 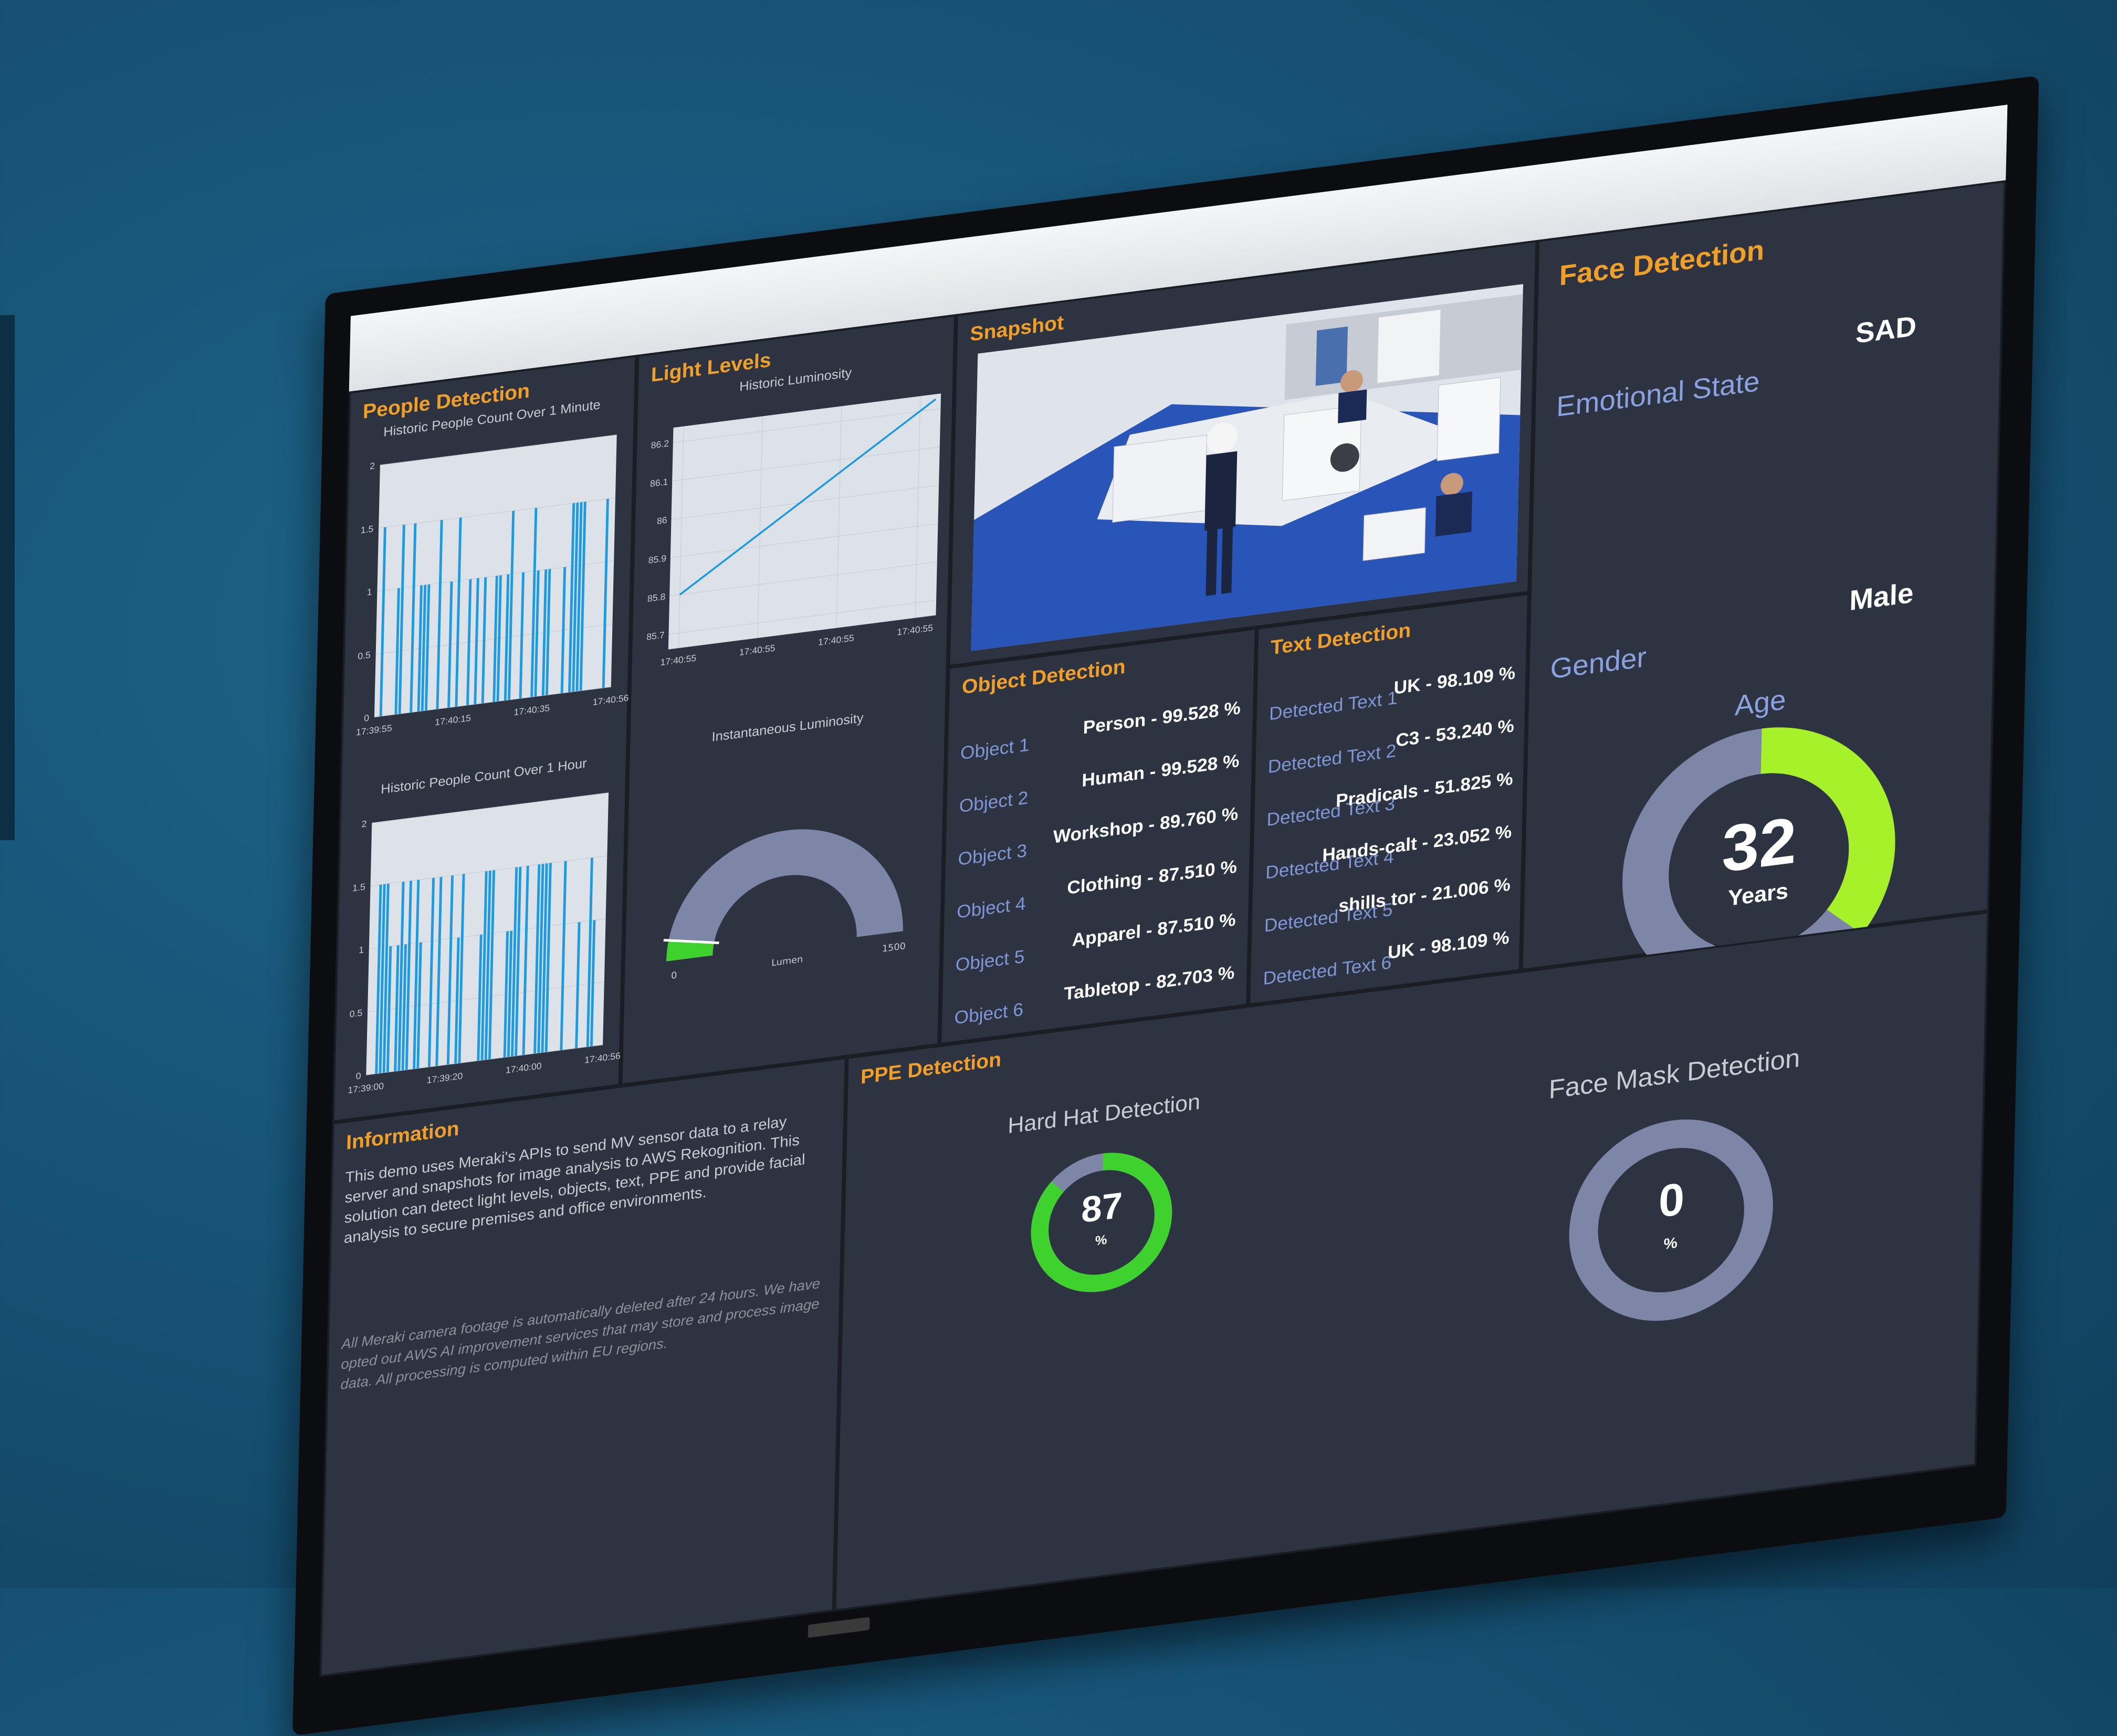 What do you see at coordinates (655, 636) in the screenshot?
I see `y-tick-label: 85.7` at bounding box center [655, 636].